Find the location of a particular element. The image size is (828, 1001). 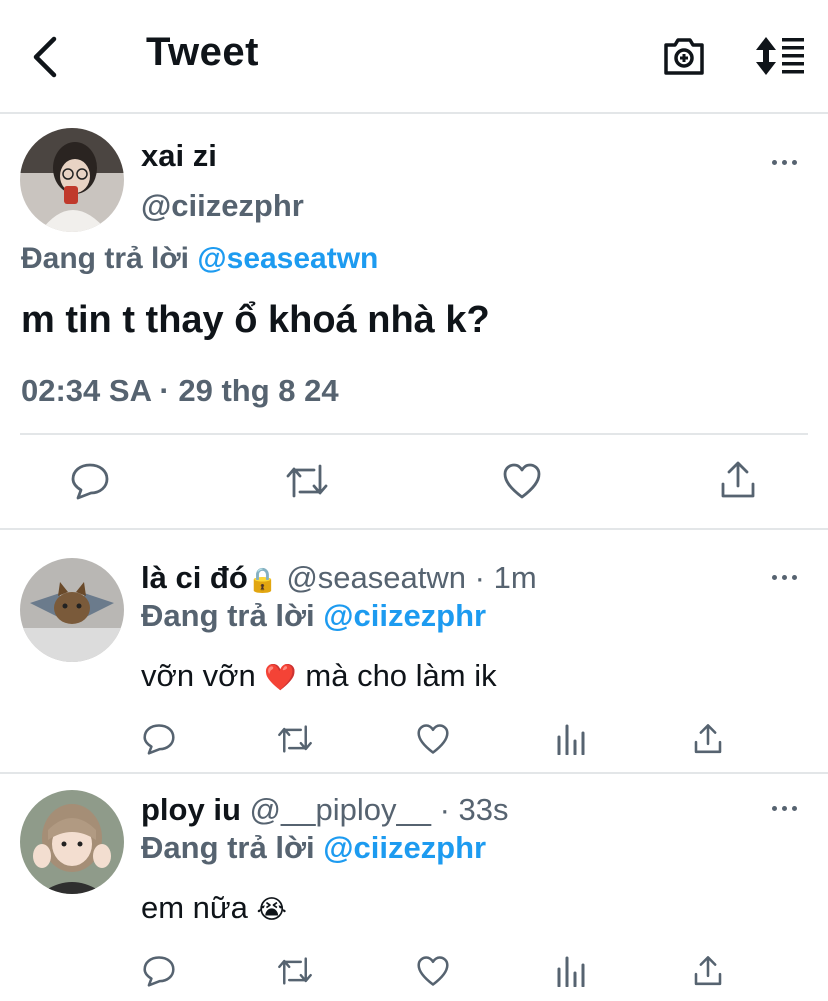

chevron-left-icon is located at coordinates (45, 57).